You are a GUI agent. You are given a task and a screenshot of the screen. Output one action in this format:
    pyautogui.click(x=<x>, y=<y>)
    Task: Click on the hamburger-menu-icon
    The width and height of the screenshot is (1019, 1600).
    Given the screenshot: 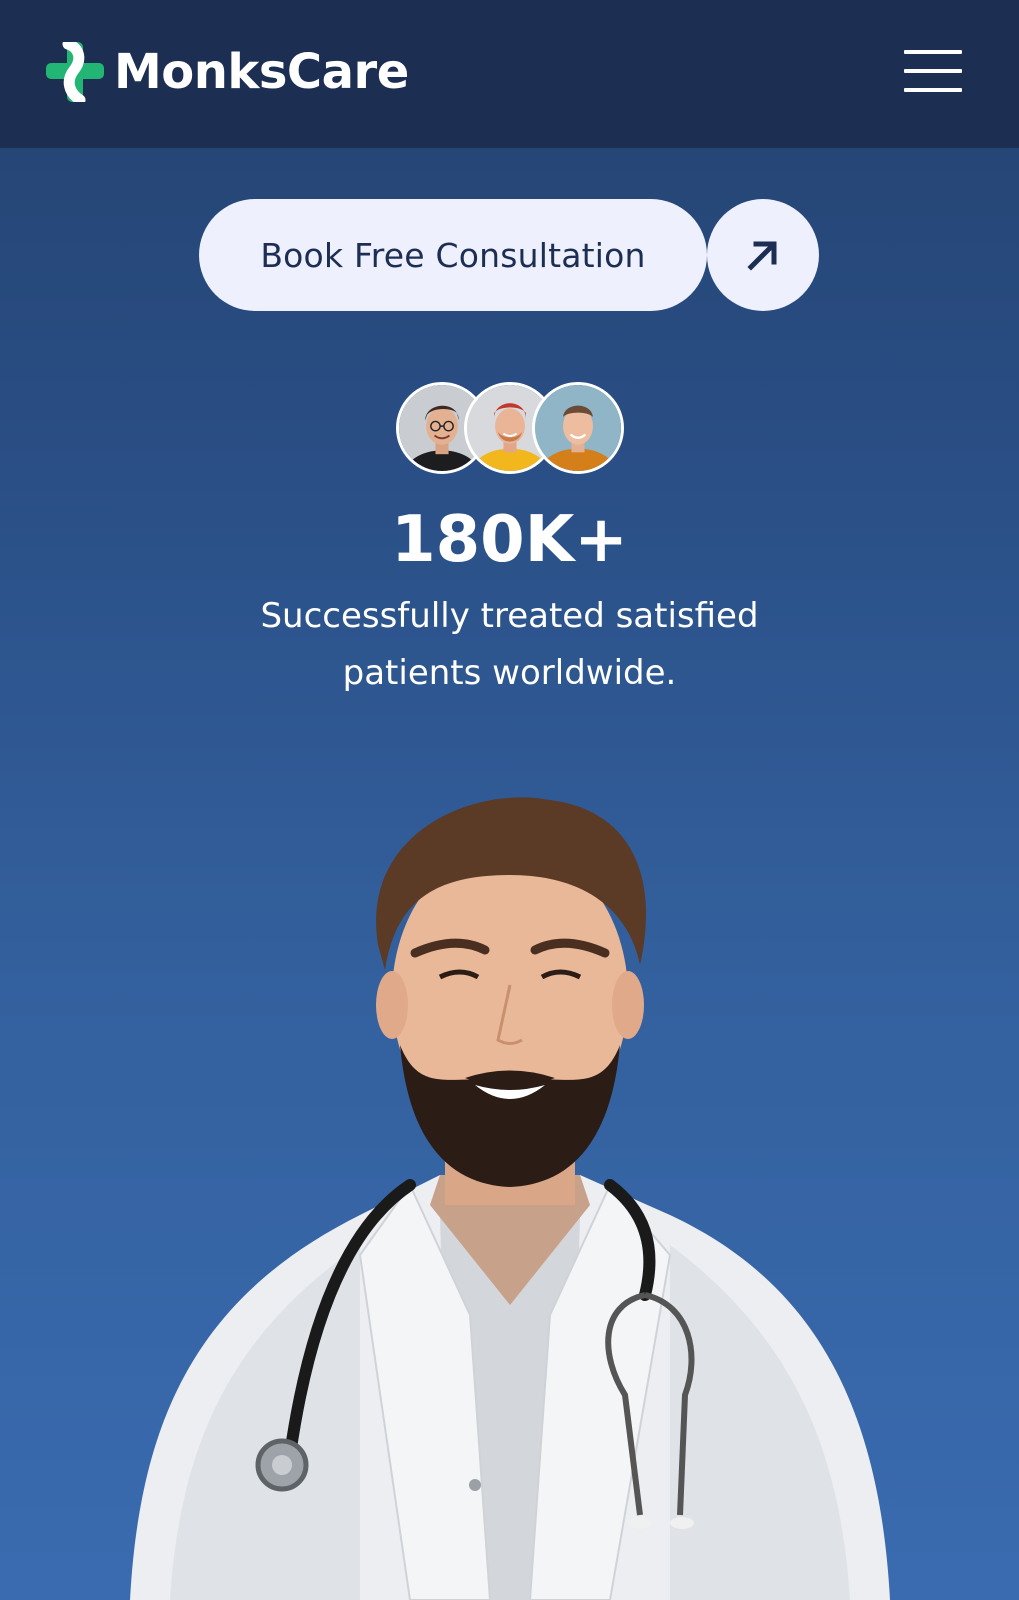 What is the action you would take?
    pyautogui.click(x=934, y=71)
    